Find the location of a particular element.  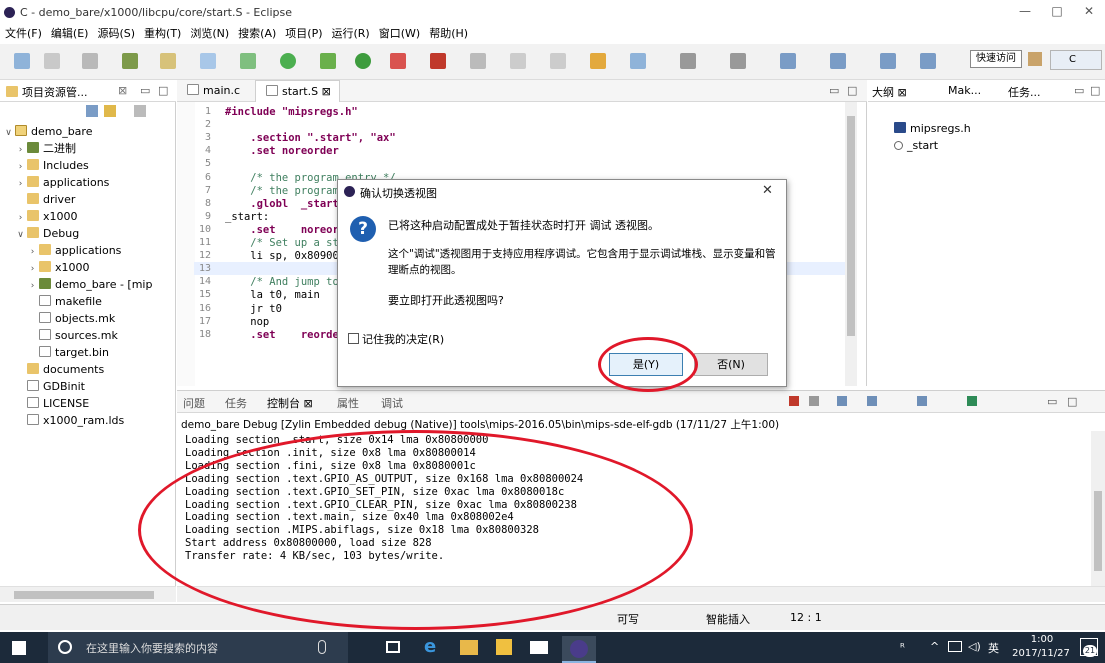

back-icon is located at coordinates (788, 61).